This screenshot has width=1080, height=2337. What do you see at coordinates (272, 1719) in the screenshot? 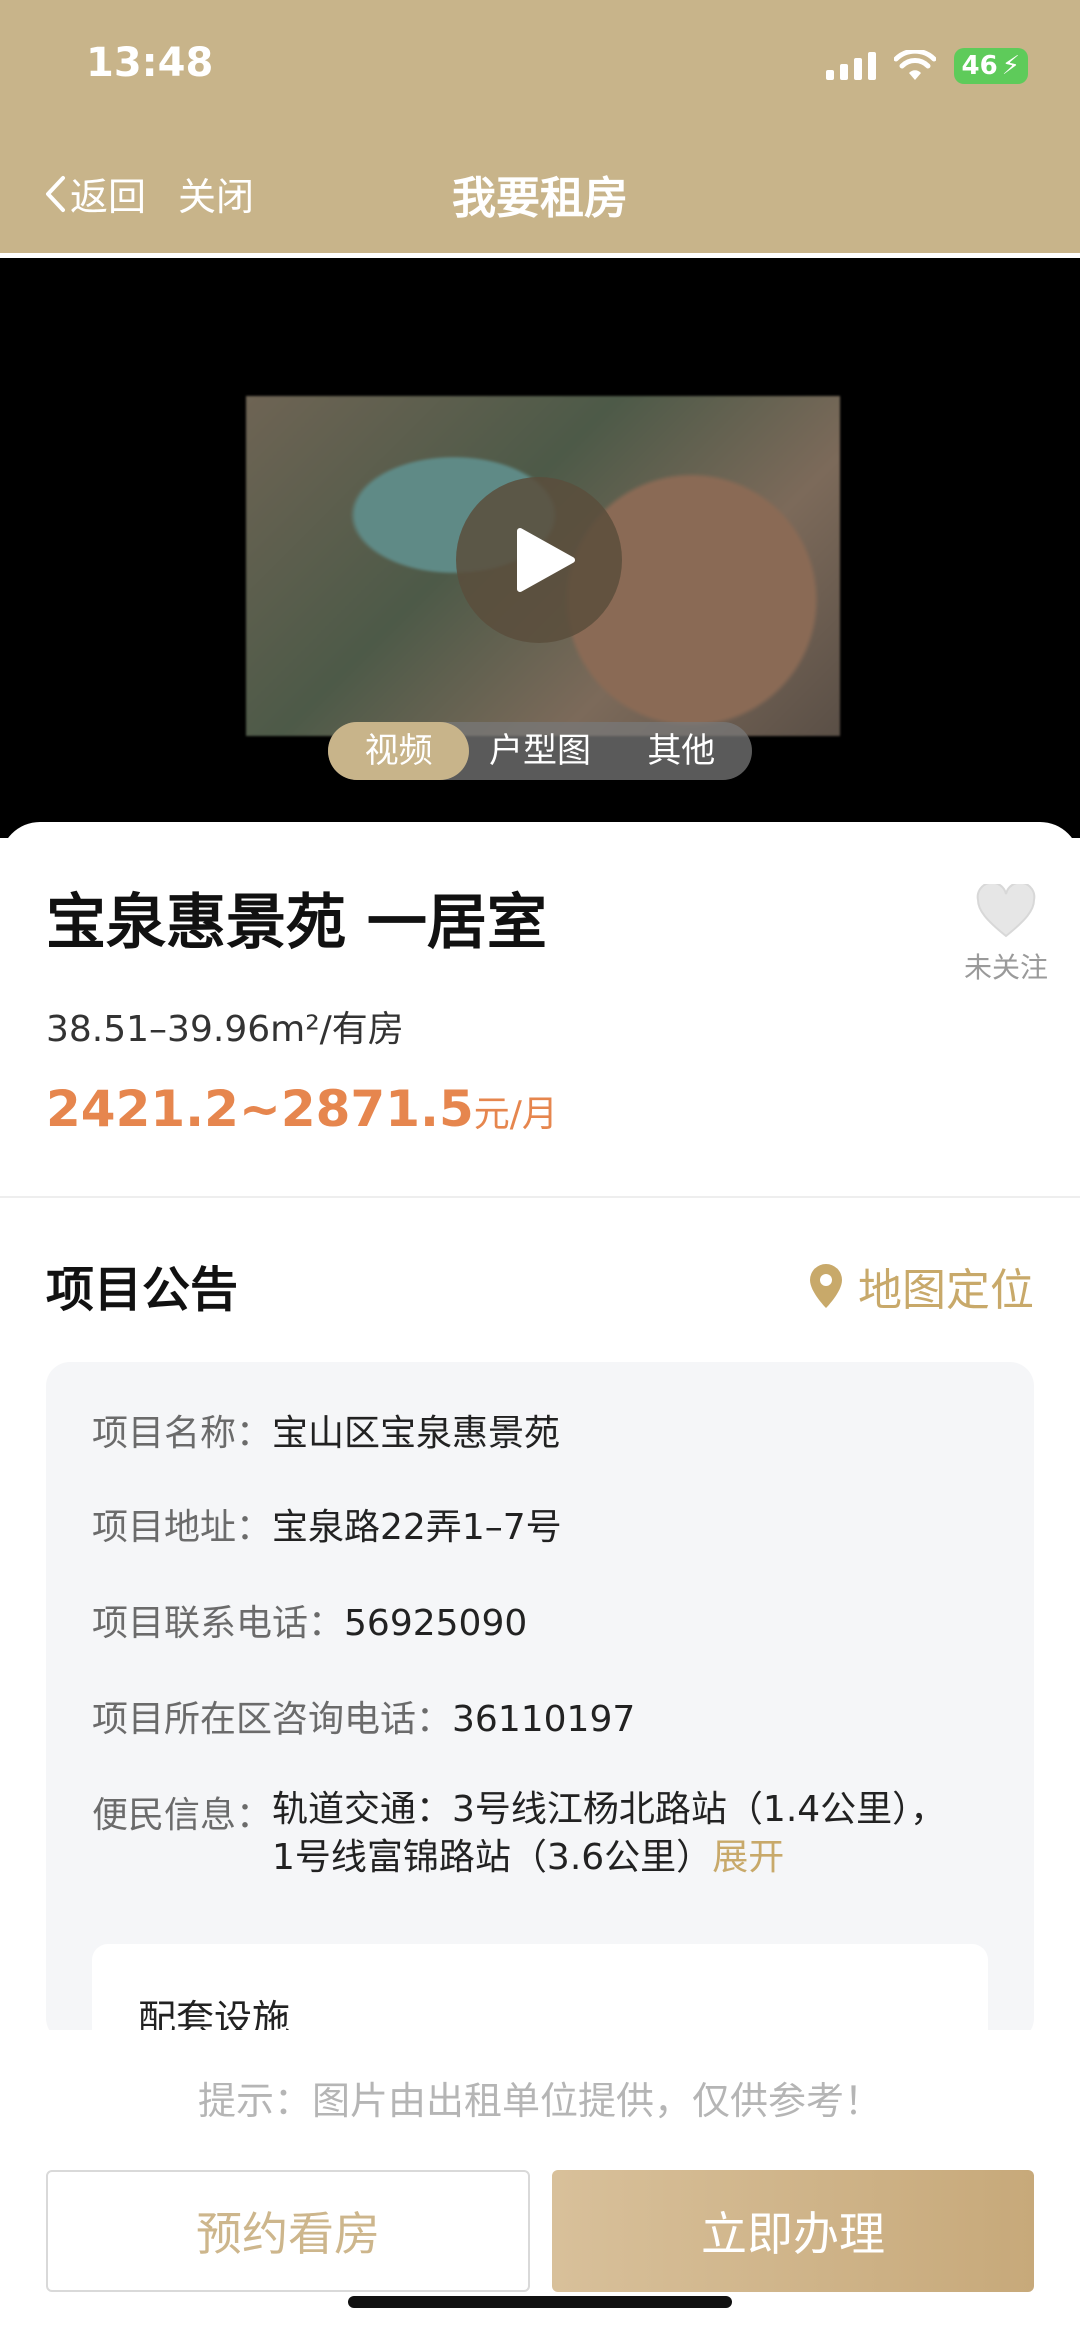
I see `info-key: 项目所在区咨询电话：` at bounding box center [272, 1719].